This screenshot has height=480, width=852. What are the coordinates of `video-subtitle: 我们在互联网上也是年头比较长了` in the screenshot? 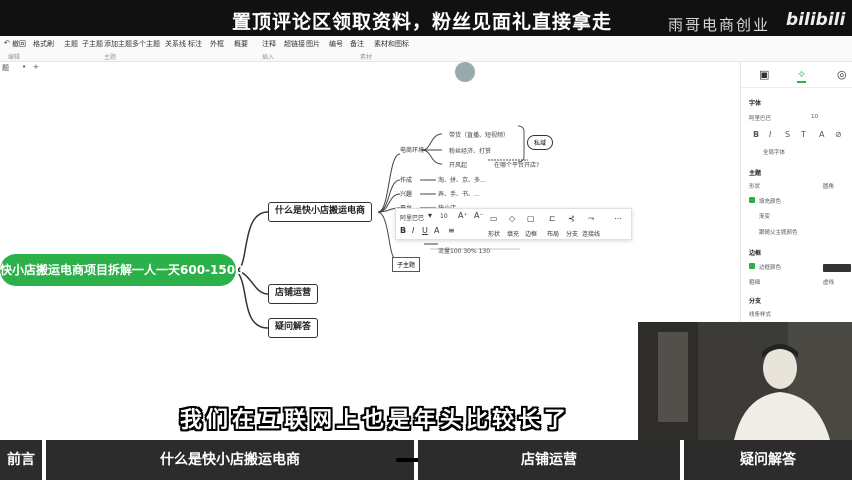 It's located at (375, 420).